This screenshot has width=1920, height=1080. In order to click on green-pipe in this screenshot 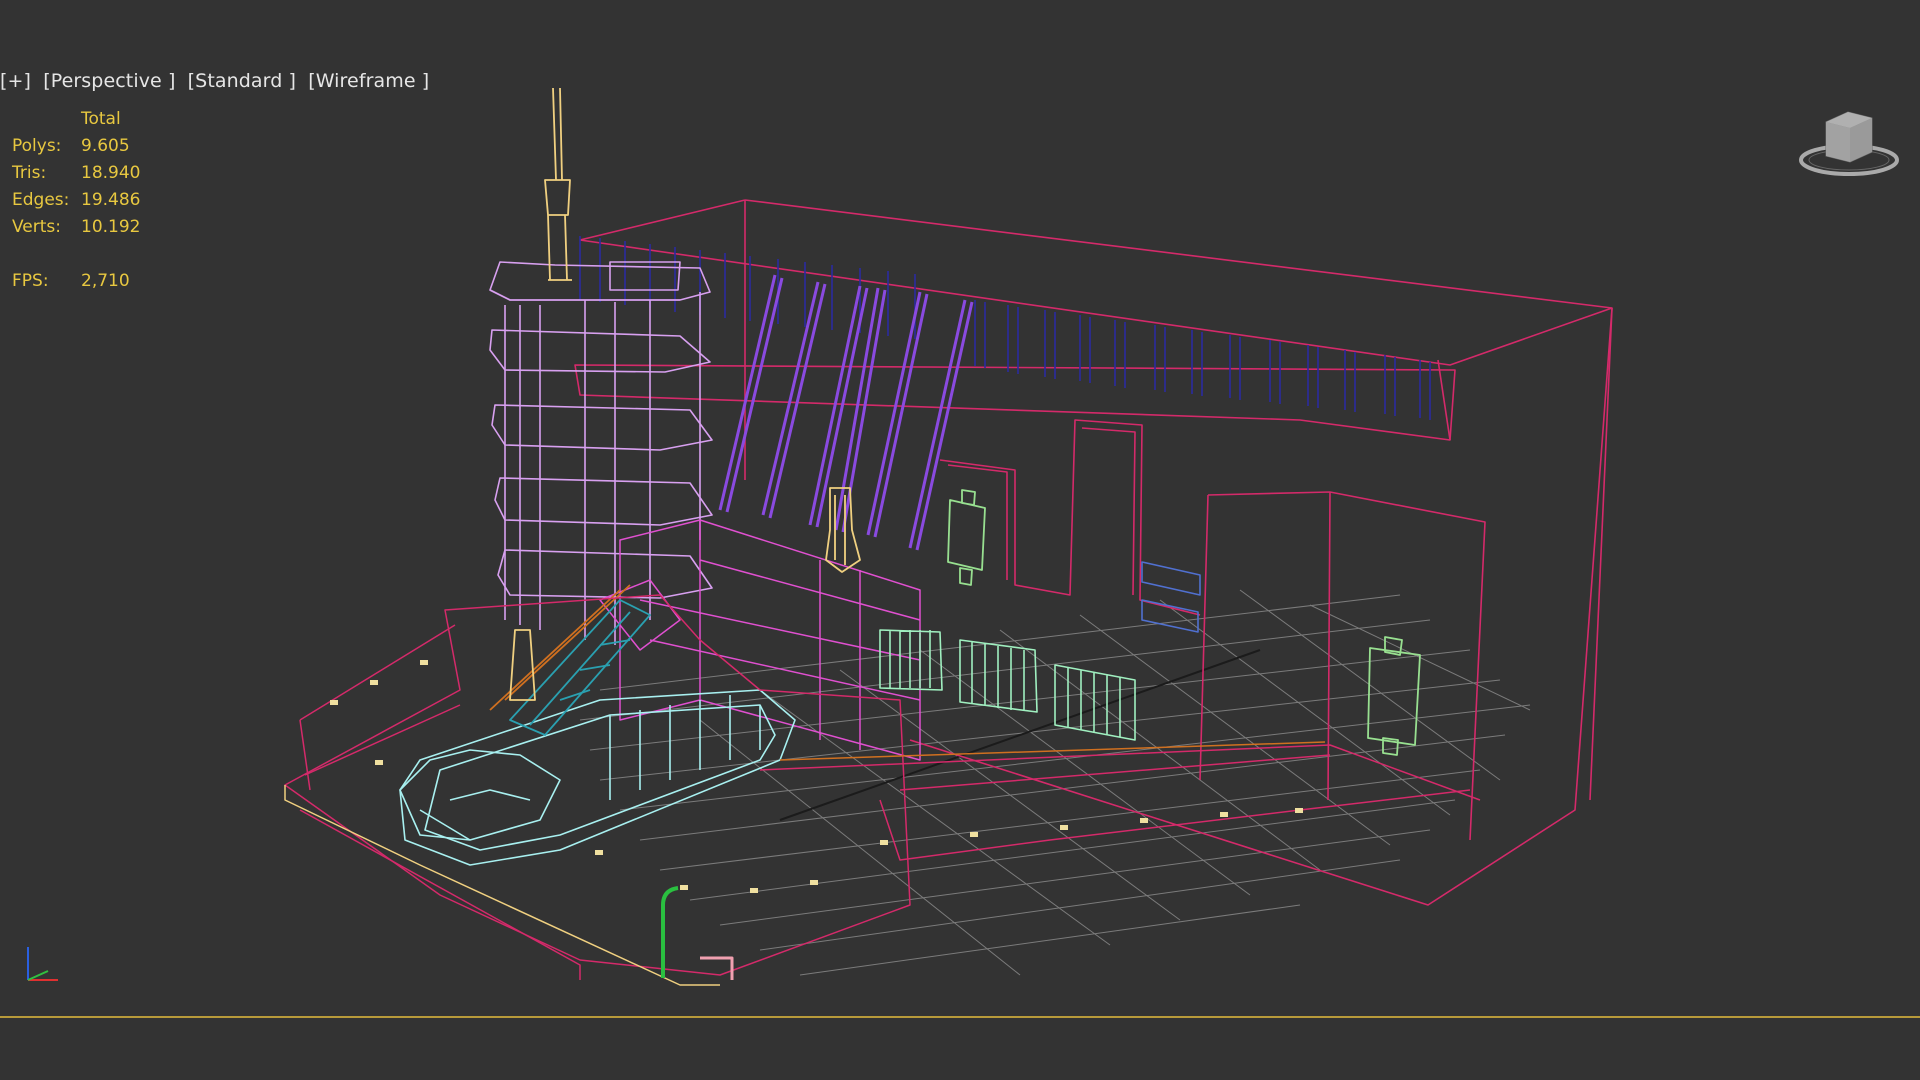, I will do `click(670, 932)`.